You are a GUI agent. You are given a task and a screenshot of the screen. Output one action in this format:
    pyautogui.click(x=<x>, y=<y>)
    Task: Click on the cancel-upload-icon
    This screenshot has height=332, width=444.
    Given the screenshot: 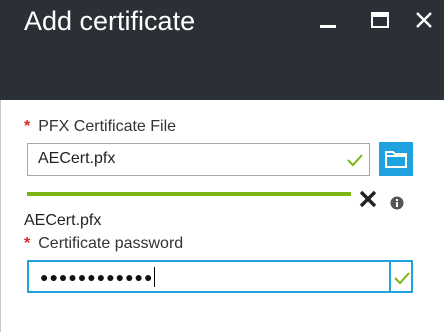 What is the action you would take?
    pyautogui.click(x=368, y=199)
    